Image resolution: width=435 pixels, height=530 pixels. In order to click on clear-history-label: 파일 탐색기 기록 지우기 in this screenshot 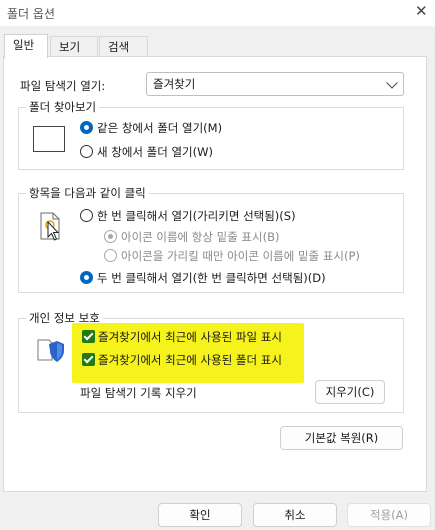, I will do `click(138, 393)`.